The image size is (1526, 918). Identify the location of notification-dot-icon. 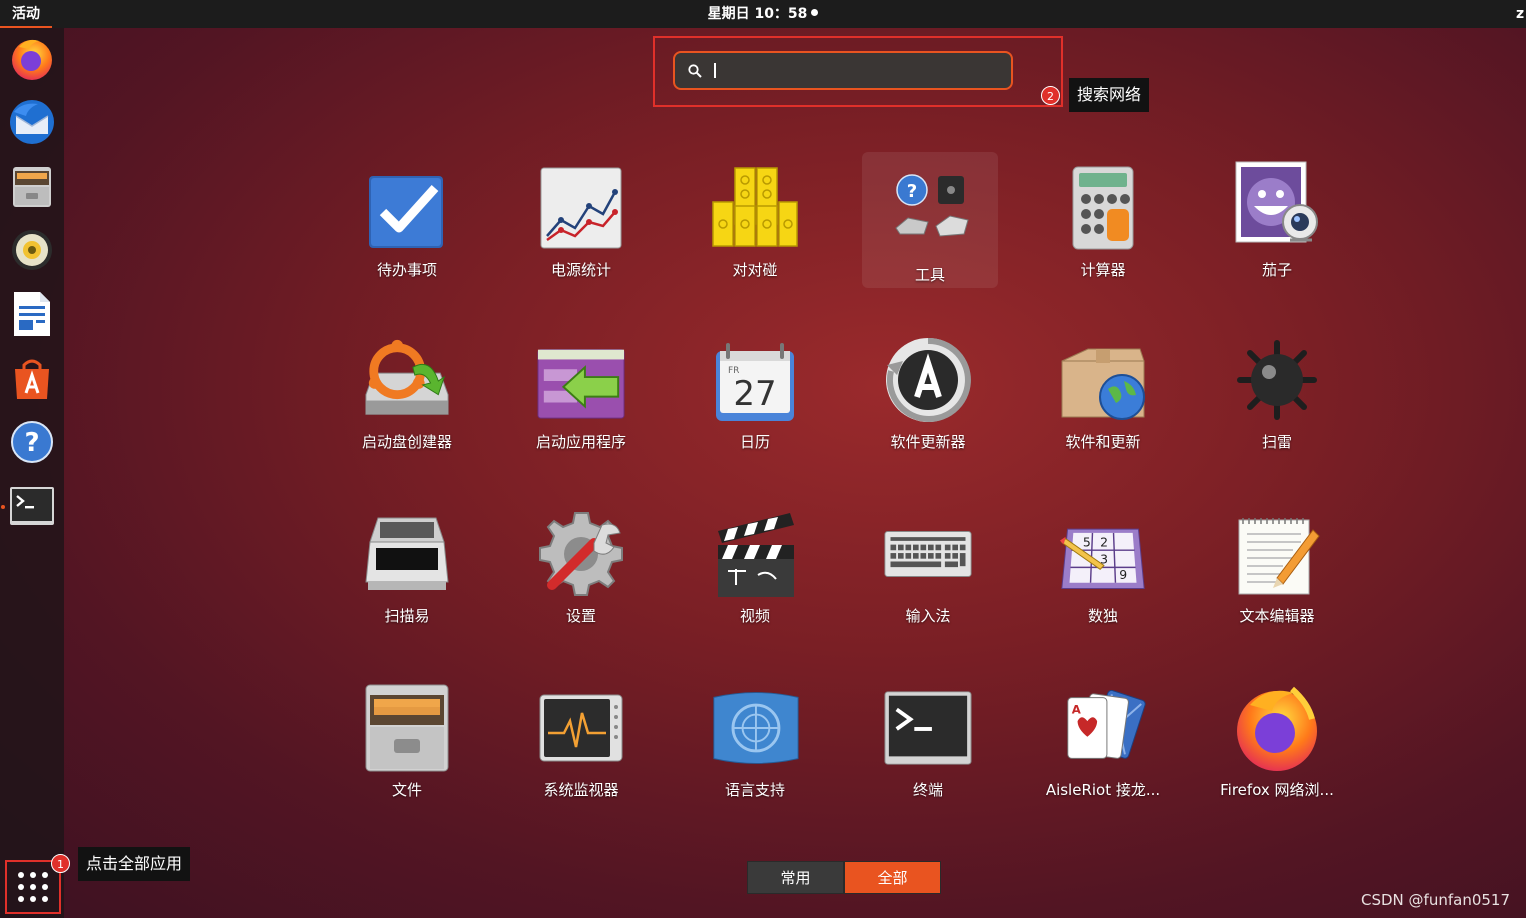
(815, 12).